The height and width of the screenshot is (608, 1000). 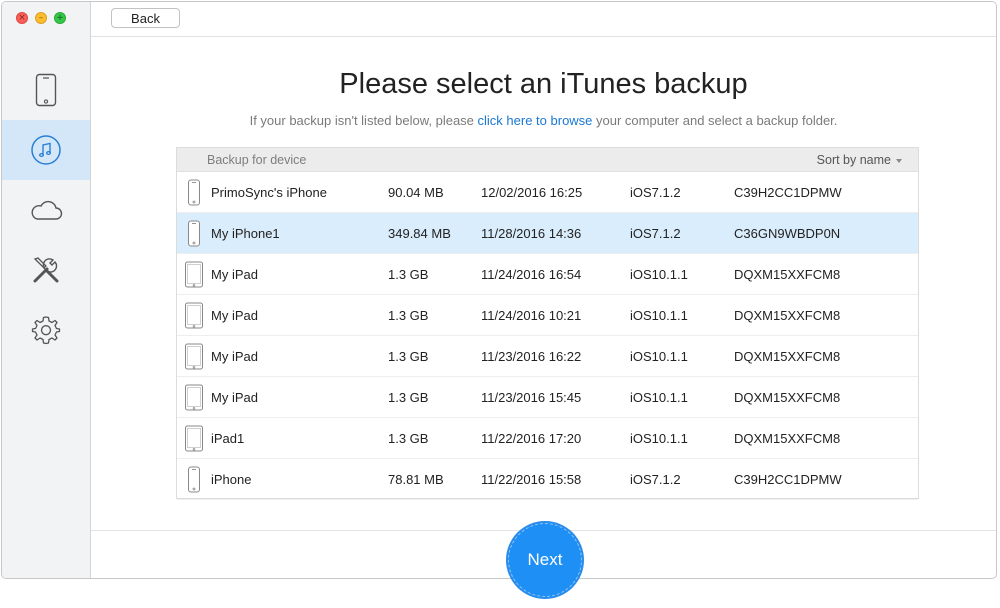 I want to click on sidebar-item-device, so click(x=46, y=90).